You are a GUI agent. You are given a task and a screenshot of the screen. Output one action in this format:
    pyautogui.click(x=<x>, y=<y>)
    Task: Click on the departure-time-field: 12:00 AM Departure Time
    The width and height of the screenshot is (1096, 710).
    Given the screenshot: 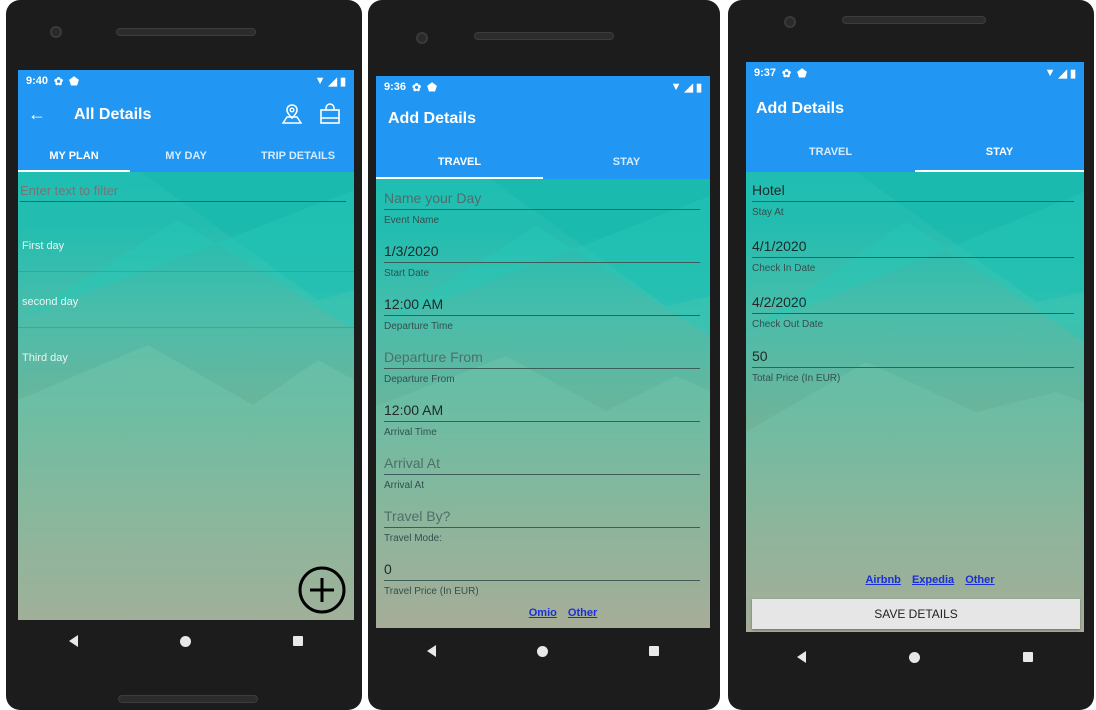 What is the action you would take?
    pyautogui.click(x=542, y=314)
    